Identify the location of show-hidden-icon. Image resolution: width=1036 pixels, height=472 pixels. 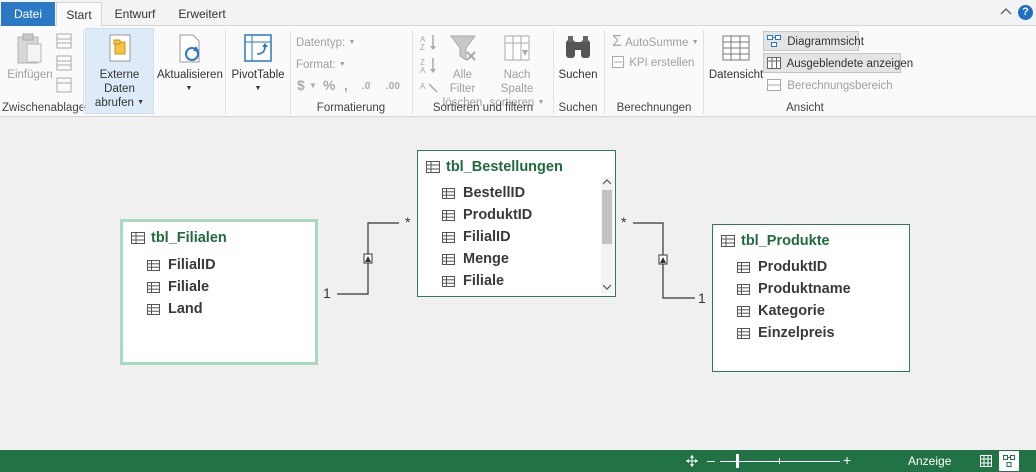
(774, 63).